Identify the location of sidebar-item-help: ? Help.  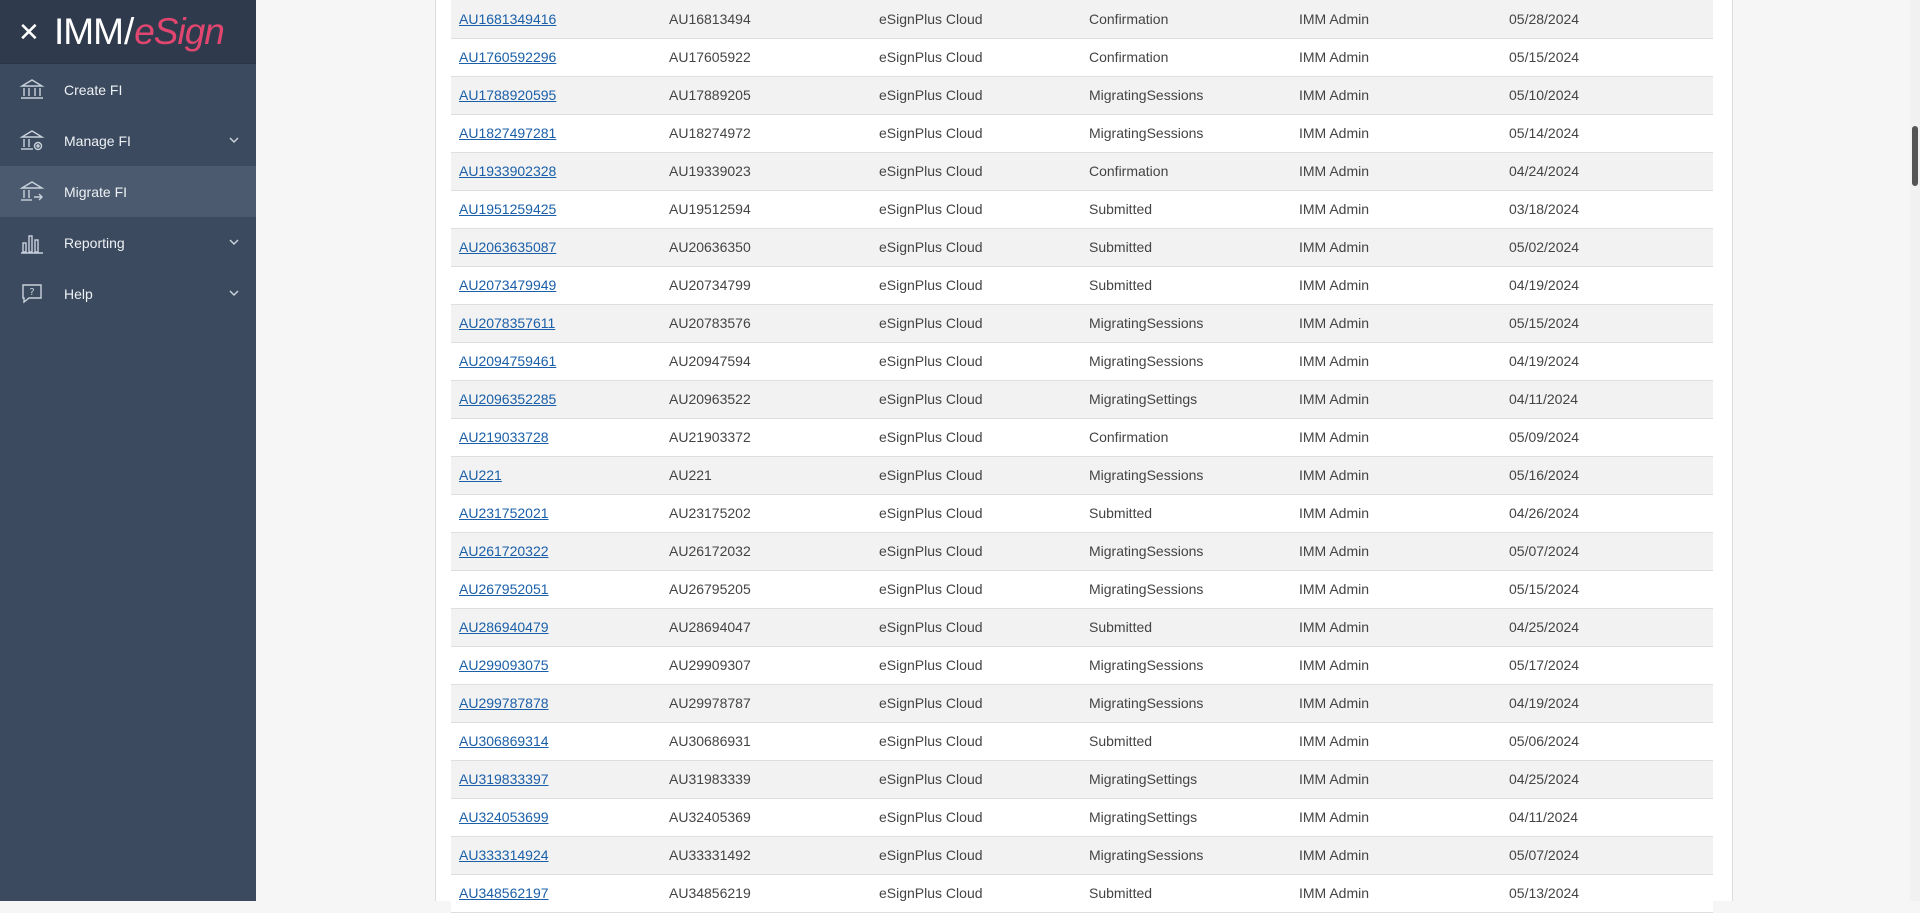
(128, 293).